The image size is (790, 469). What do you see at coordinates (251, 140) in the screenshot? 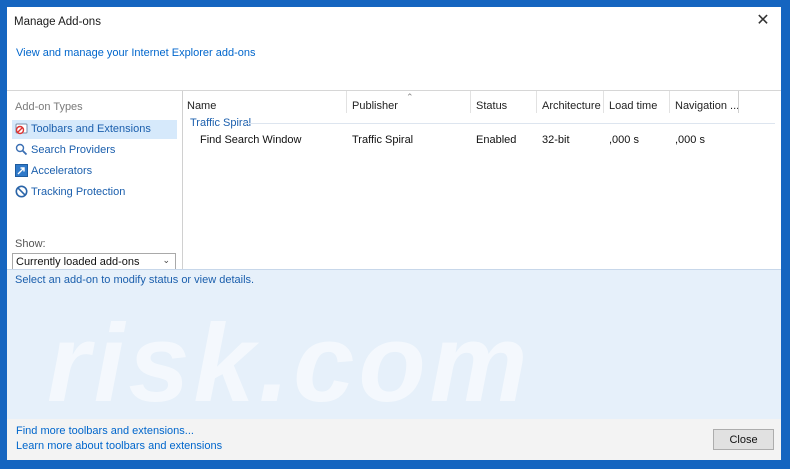
I see `cell-name: Find Search Window` at bounding box center [251, 140].